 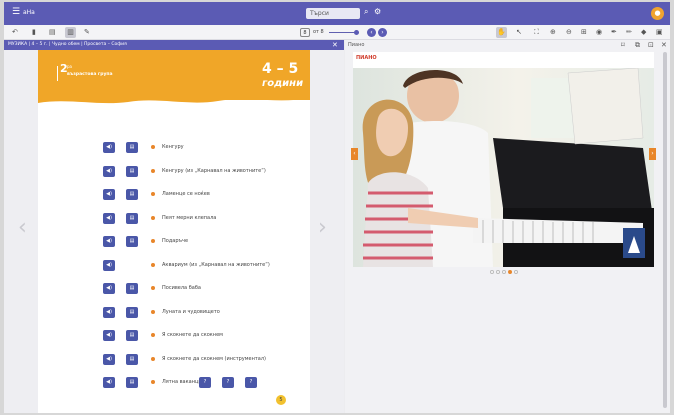 What do you see at coordinates (281, 400) in the screenshot?
I see `page-number-badge: 5` at bounding box center [281, 400].